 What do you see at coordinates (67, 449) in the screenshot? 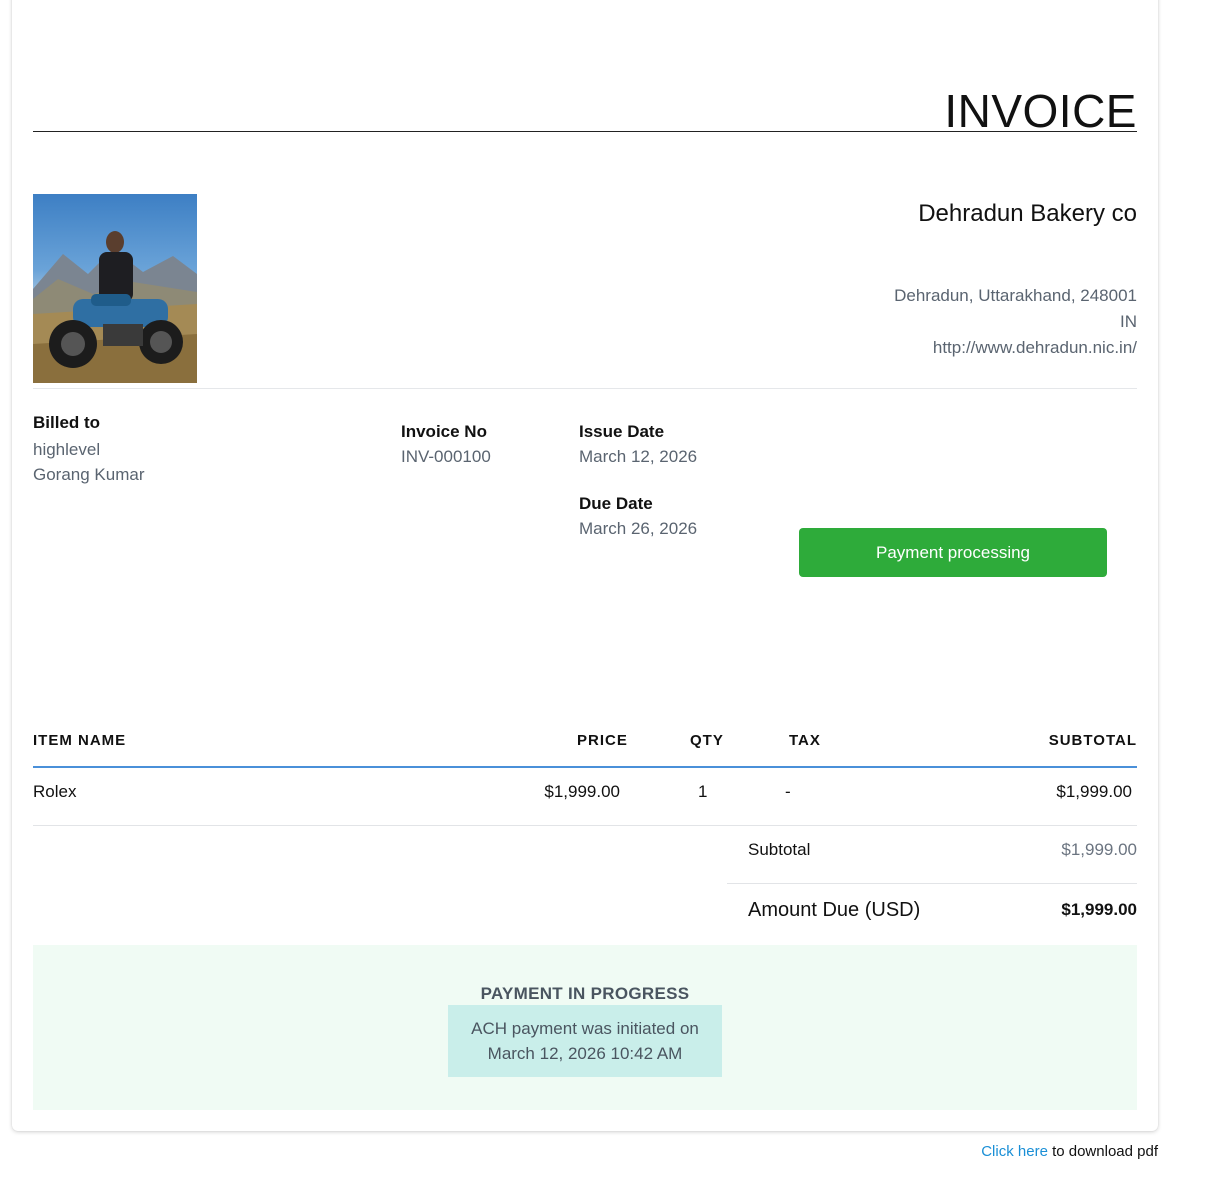
I see `customer-org: highlevel` at bounding box center [67, 449].